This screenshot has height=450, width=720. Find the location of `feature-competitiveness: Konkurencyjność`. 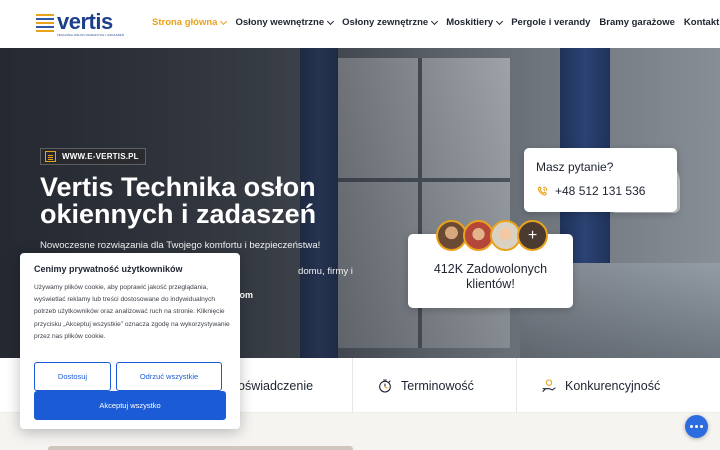

feature-competitiveness: Konkurencyjność is located at coordinates (600, 385).